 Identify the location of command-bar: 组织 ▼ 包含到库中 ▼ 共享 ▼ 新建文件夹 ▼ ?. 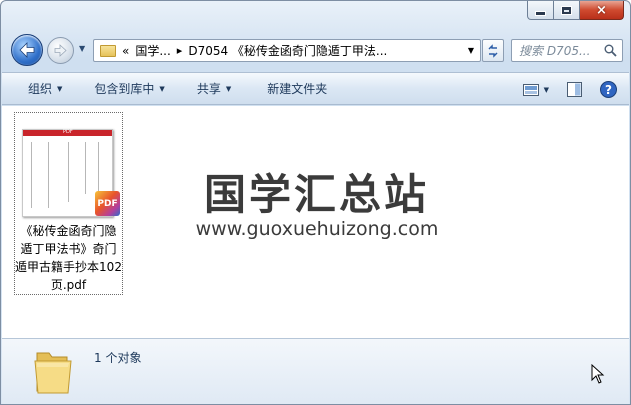
(315, 88).